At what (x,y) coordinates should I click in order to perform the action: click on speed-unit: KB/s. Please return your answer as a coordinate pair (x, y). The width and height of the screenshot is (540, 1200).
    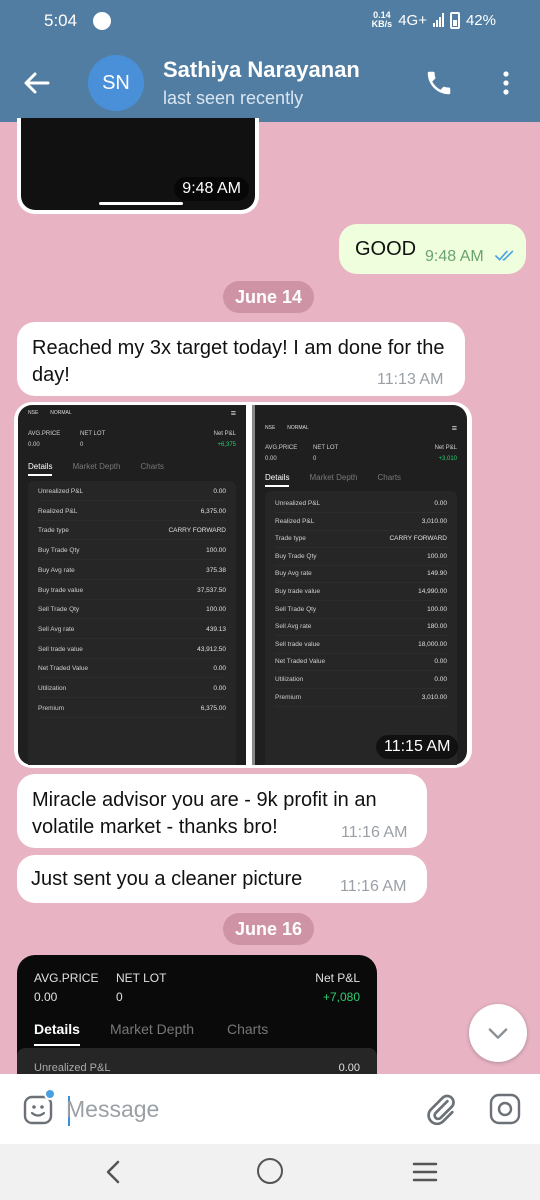
    Looking at the image, I should click on (382, 24).